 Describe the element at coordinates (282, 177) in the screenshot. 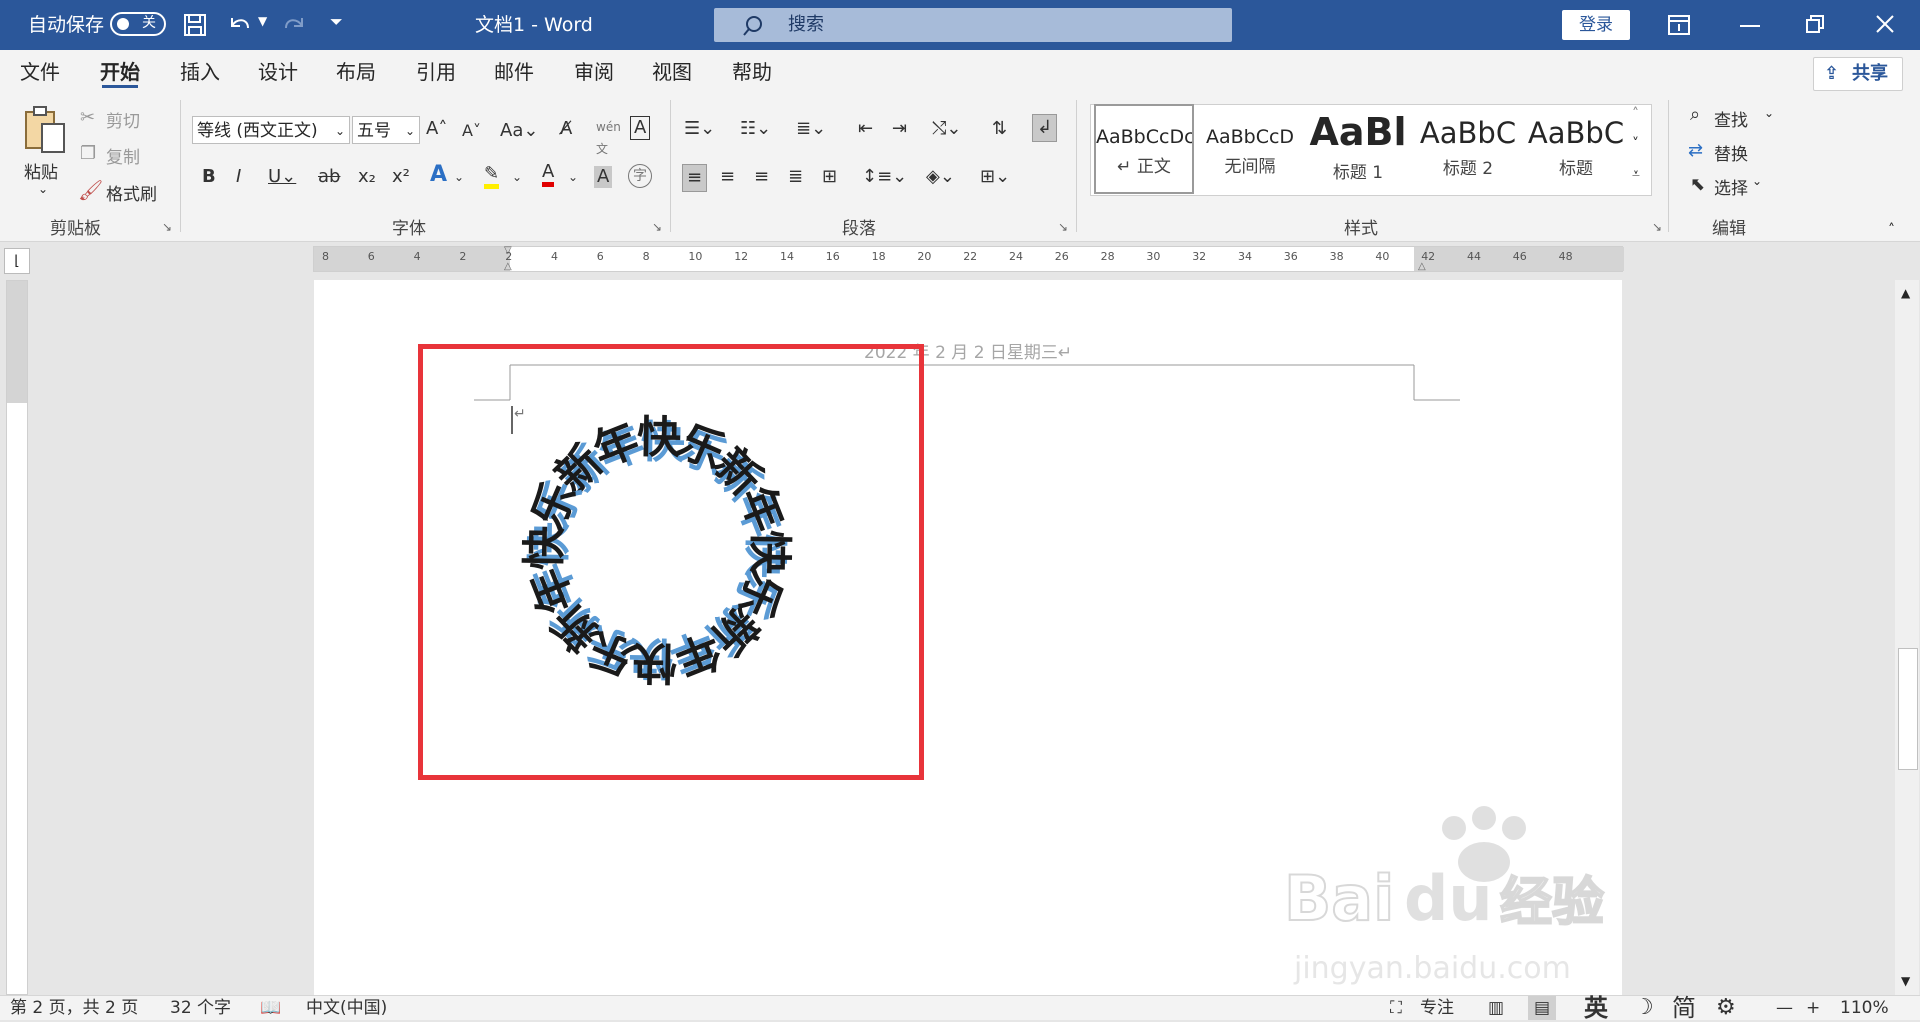

I see `underline-icon: U⌄` at that location.